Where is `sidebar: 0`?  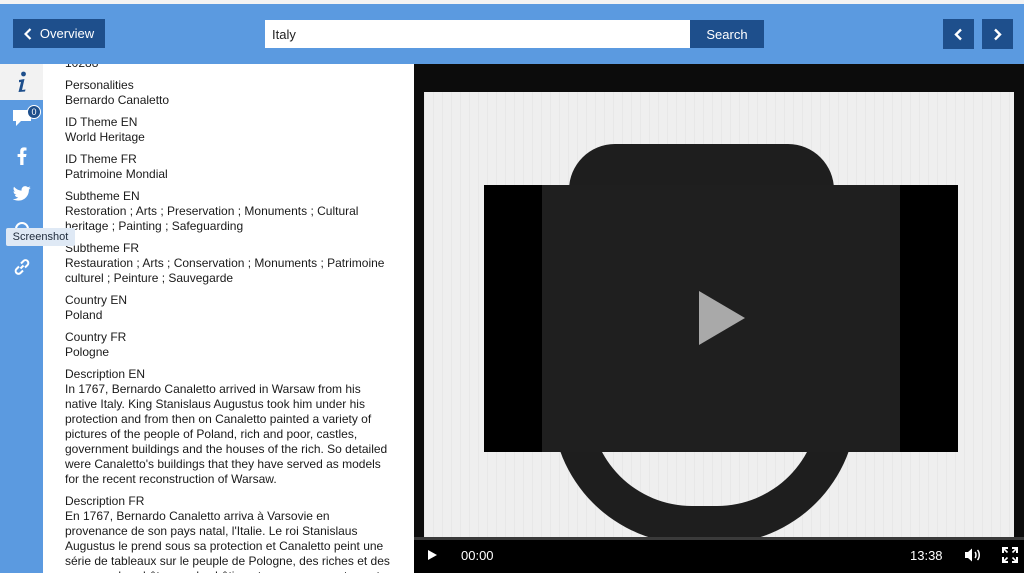
sidebar: 0 is located at coordinates (21, 318).